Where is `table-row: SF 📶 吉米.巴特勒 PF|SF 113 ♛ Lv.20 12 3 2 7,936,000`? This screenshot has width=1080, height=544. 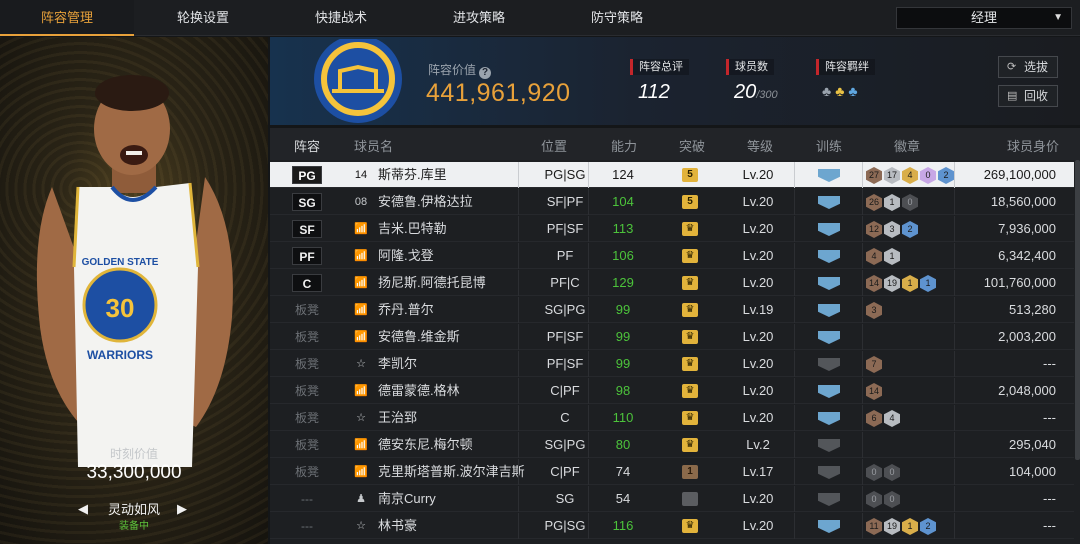
table-row: SF 📶 吉米.巴特勒 PF|SF 113 ♛ Lv.20 12 3 2 7,936,000 is located at coordinates (672, 229).